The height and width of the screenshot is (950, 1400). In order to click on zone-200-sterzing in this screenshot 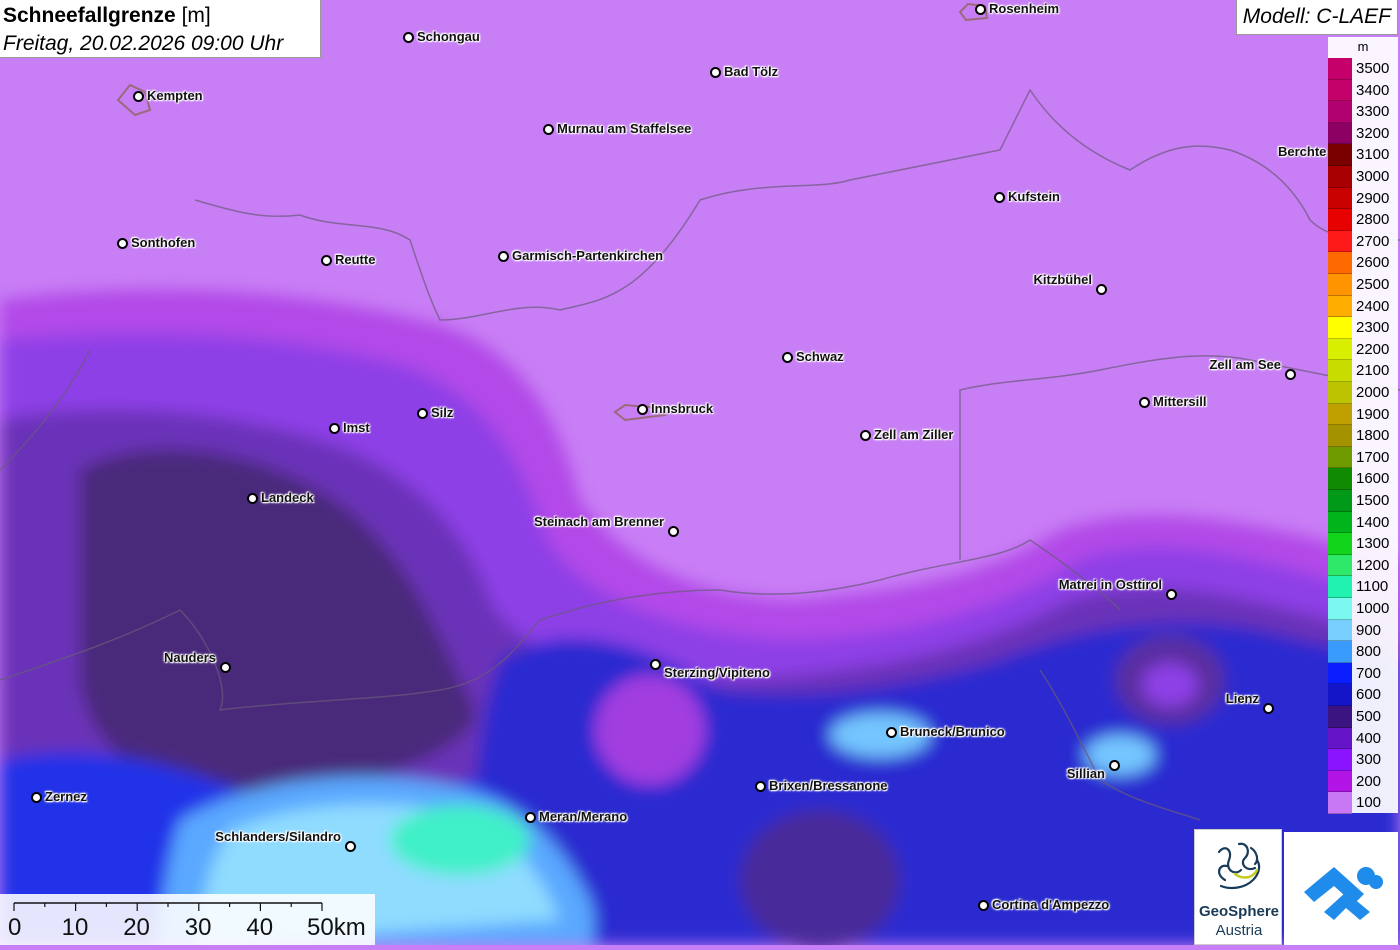, I will do `click(650, 730)`.